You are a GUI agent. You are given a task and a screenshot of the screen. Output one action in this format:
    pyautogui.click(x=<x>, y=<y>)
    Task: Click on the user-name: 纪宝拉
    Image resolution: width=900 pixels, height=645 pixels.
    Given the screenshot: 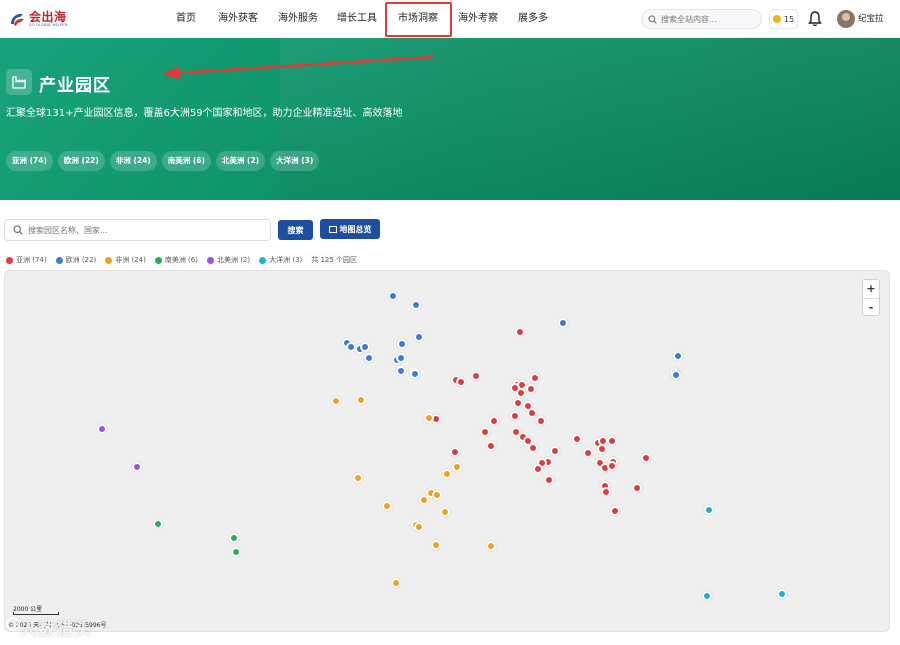 What is the action you would take?
    pyautogui.click(x=871, y=18)
    